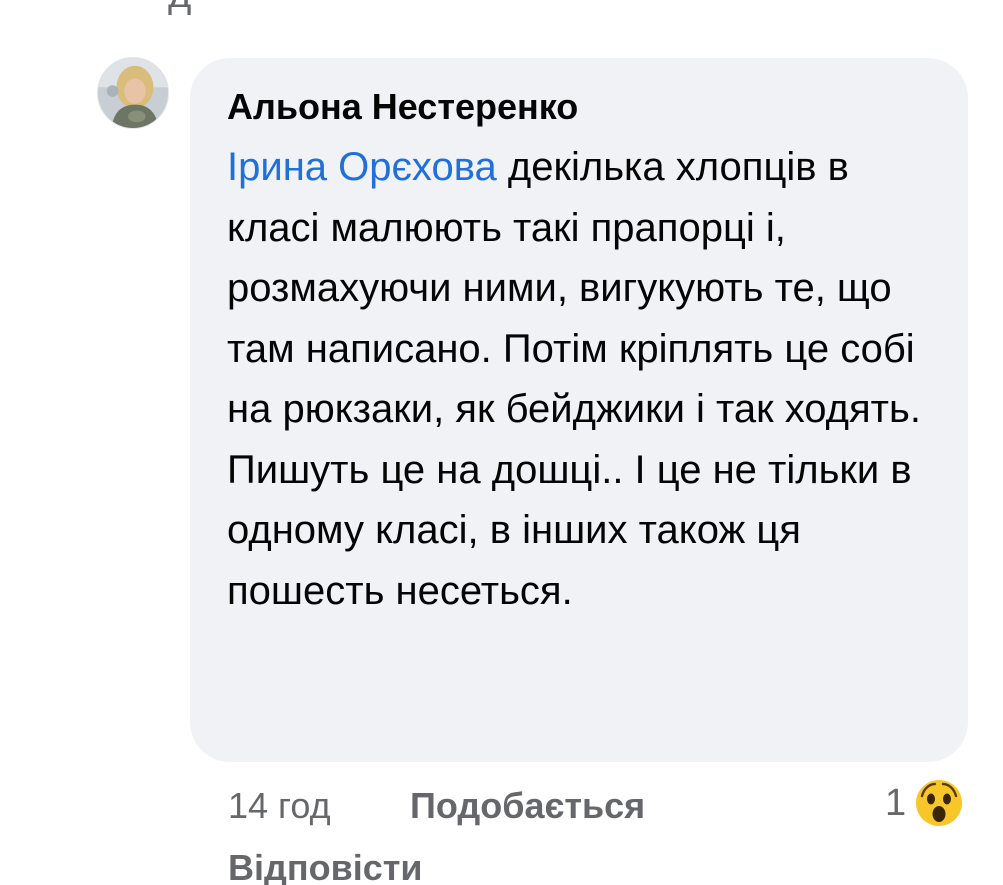  What do you see at coordinates (580, 107) in the screenshot?
I see `comment-author: Альона Нестеренко` at bounding box center [580, 107].